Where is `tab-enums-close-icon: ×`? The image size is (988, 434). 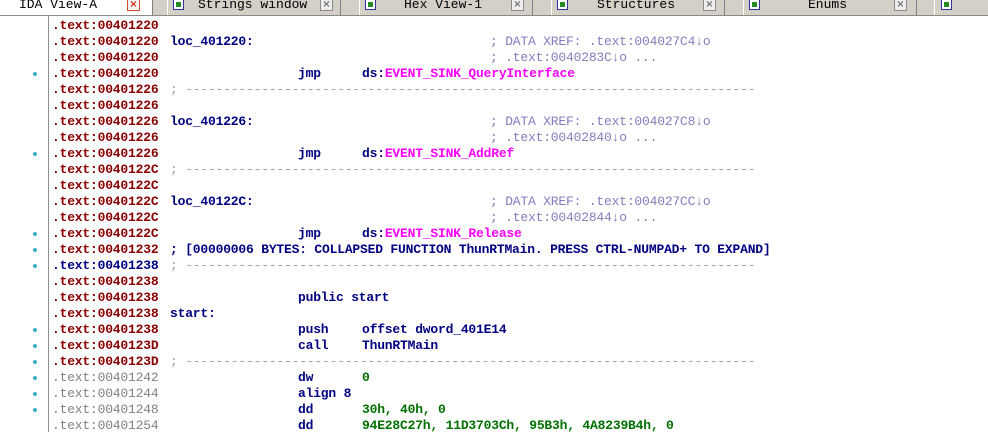 tab-enums-close-icon: × is located at coordinates (900, 5).